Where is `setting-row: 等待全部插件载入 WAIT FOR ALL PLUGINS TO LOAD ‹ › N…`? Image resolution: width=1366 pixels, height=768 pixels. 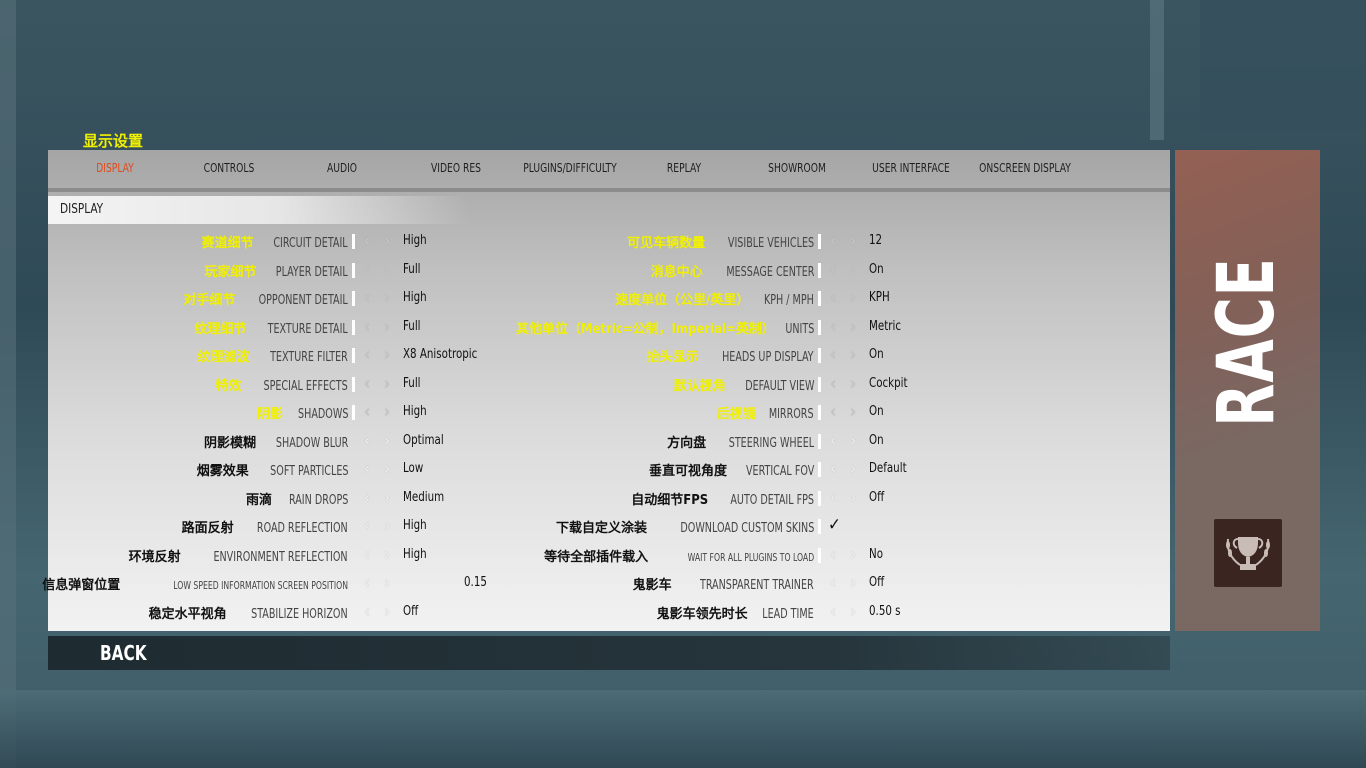 setting-row: 等待全部插件载入 WAIT FOR ALL PLUGINS TO LOAD ‹ › N… is located at coordinates (609, 555).